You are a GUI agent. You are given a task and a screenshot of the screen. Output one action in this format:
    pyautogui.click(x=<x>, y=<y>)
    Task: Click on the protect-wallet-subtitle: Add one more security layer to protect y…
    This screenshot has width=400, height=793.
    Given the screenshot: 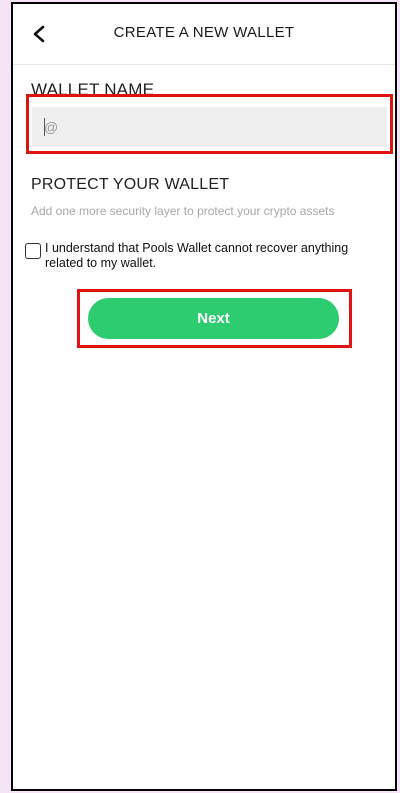 What is the action you would take?
    pyautogui.click(x=183, y=211)
    